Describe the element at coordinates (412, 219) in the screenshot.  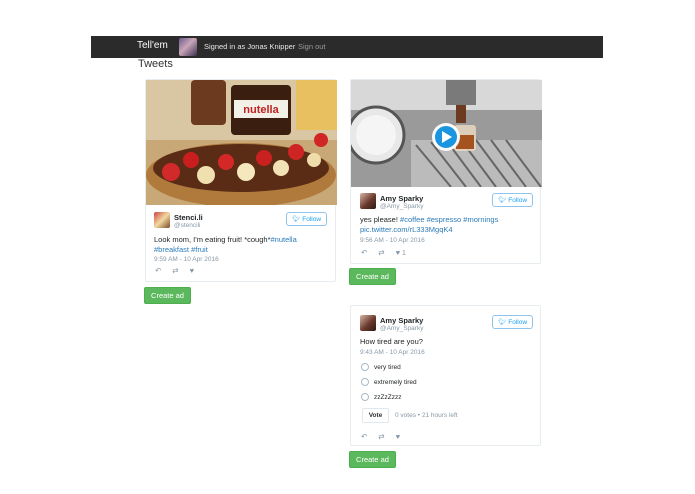
I see `hashtag-link: #coffee` at that location.